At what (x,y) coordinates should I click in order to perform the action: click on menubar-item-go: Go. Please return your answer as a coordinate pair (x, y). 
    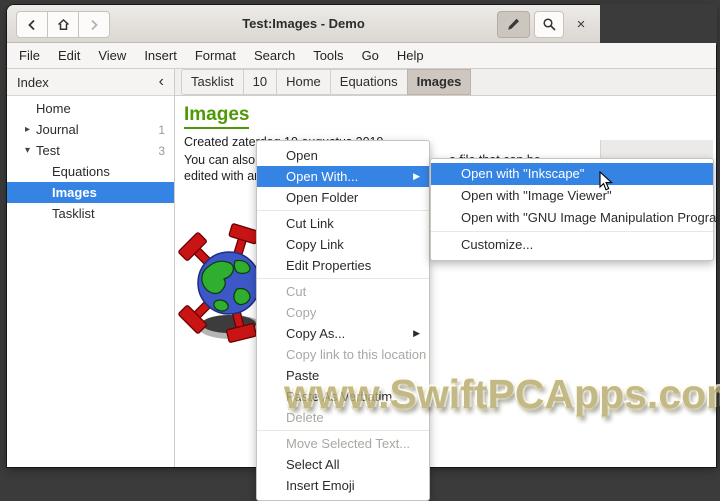
    Looking at the image, I should click on (370, 55).